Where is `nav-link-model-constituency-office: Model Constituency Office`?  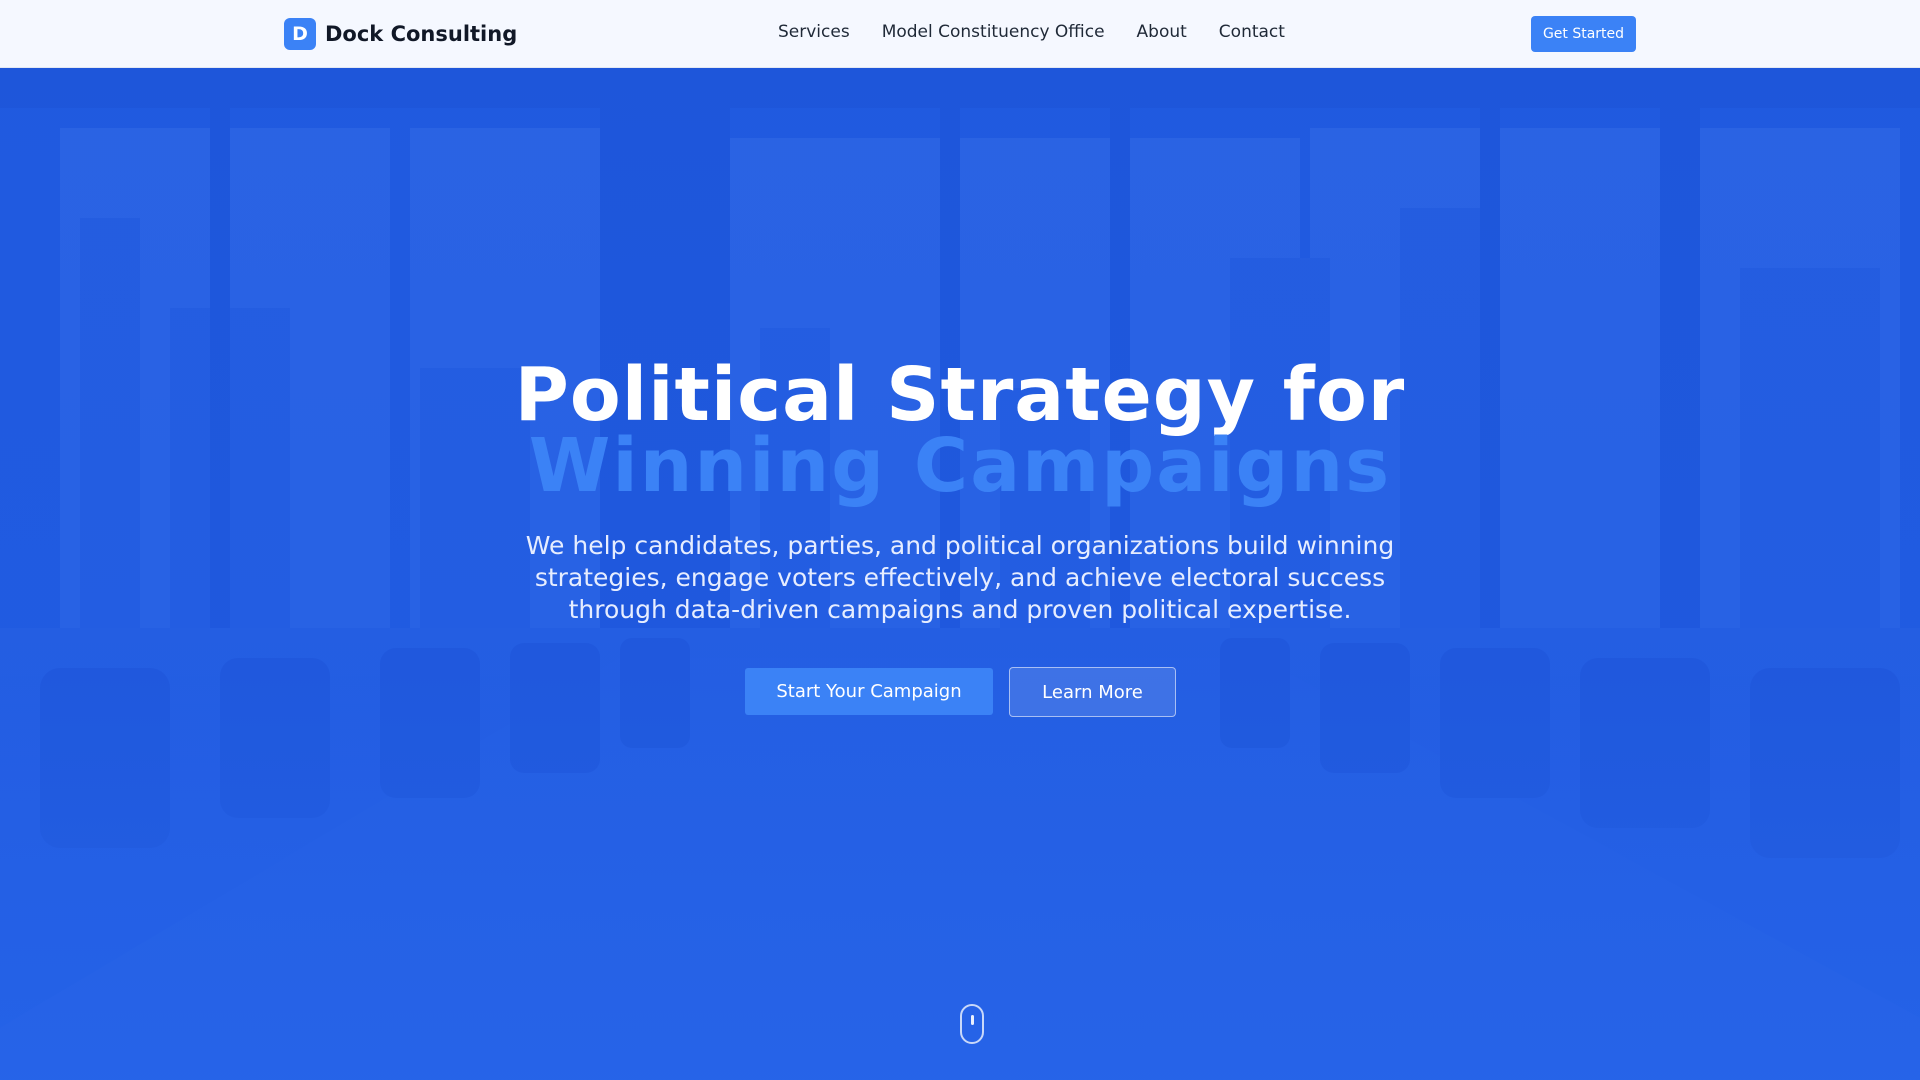
nav-link-model-constituency-office: Model Constituency Office is located at coordinates (993, 32).